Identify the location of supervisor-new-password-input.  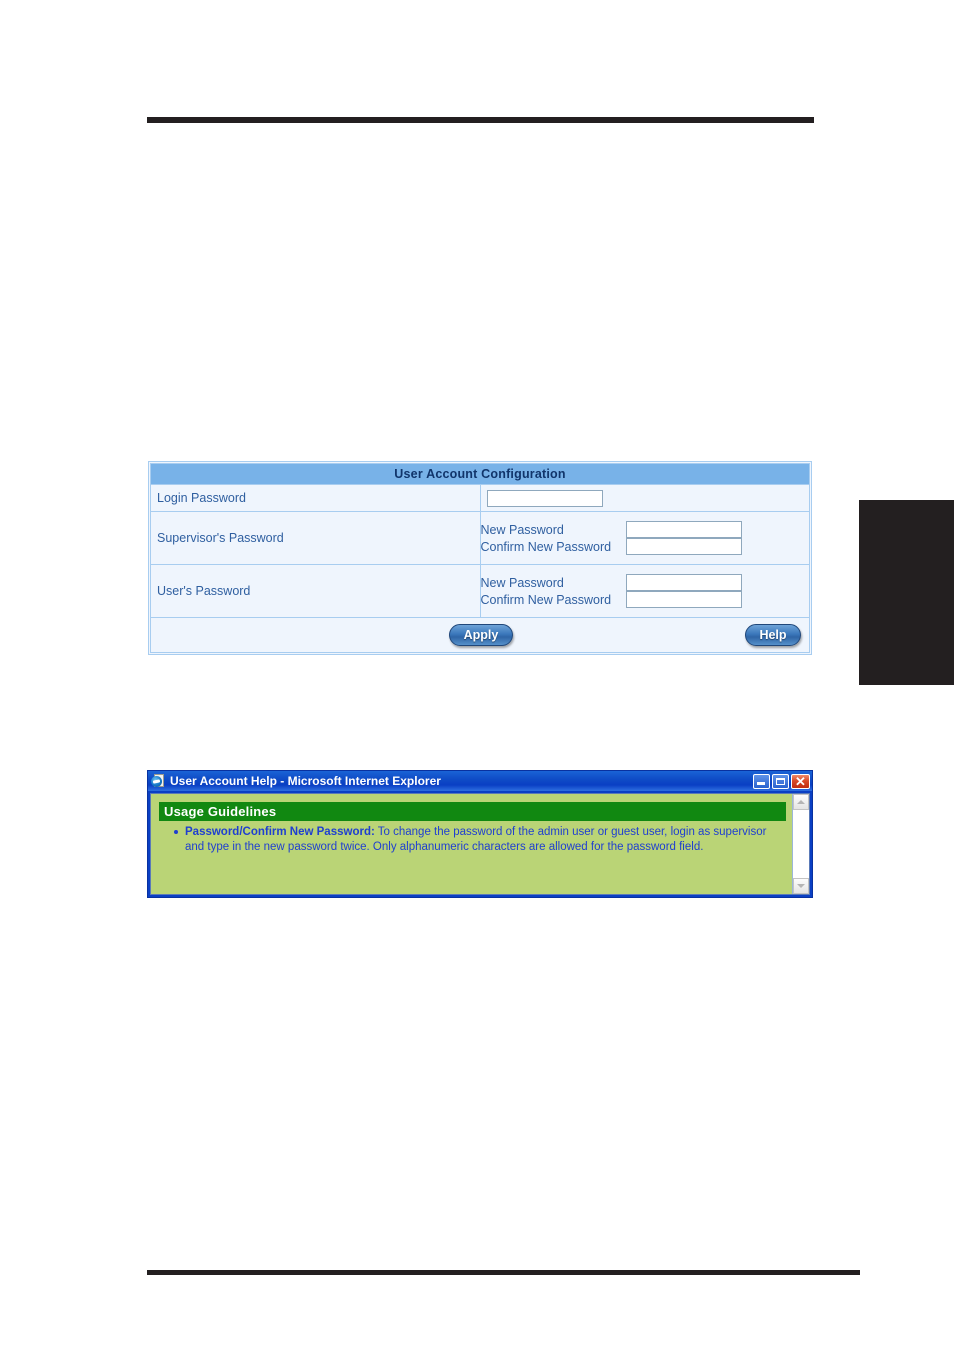
(683, 530).